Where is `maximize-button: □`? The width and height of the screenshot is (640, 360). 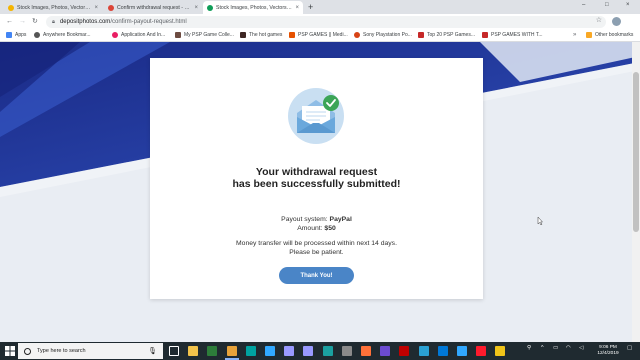 maximize-button: □ is located at coordinates (607, 5).